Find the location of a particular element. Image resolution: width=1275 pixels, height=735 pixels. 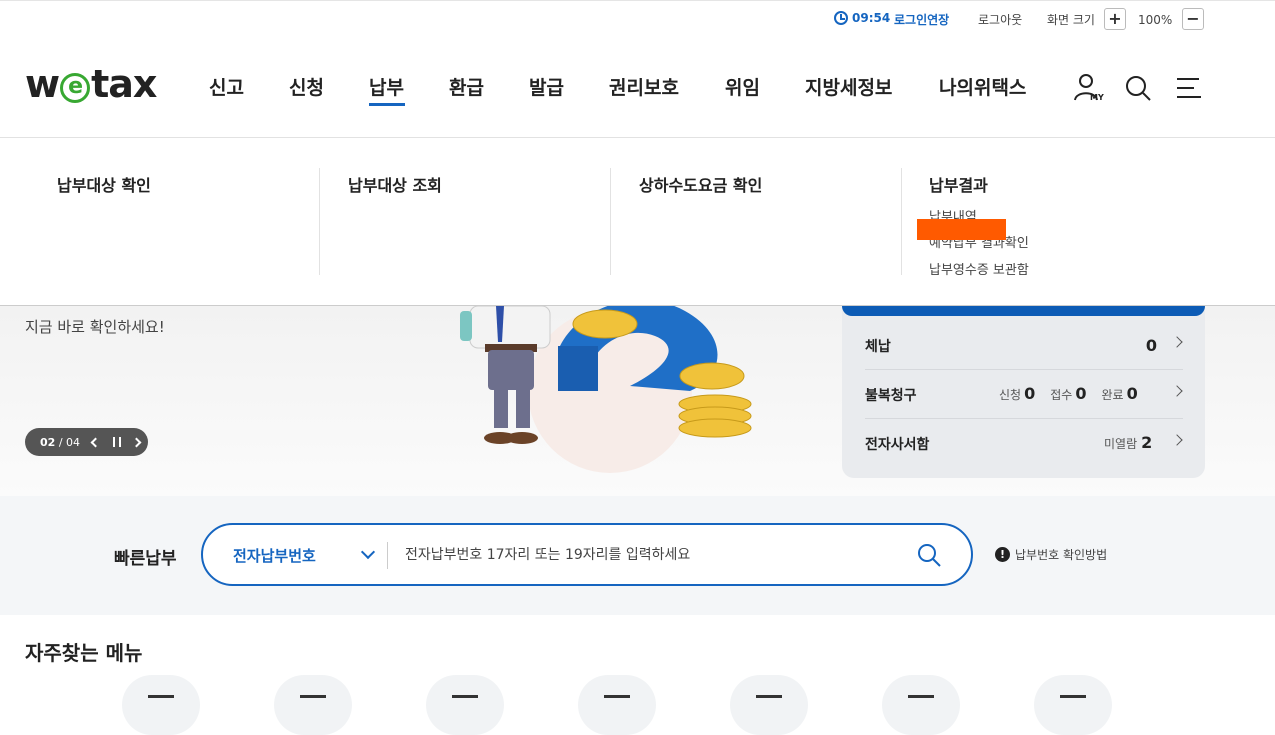

payment-number-help-link: ! 납부번호 확인방법 is located at coordinates (1051, 554).